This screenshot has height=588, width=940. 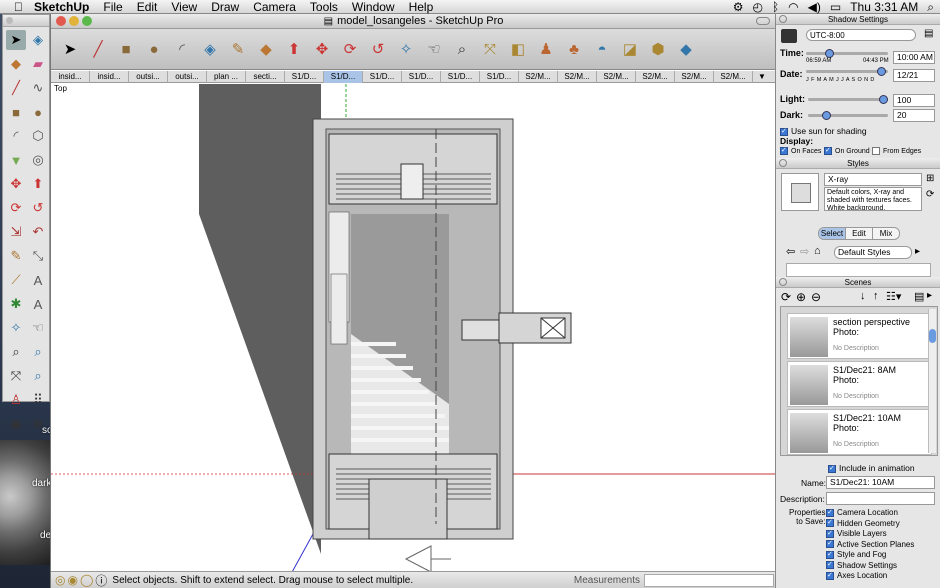 What do you see at coordinates (658, 49) in the screenshot?
I see `warehouse-icon: ⬢` at bounding box center [658, 49].